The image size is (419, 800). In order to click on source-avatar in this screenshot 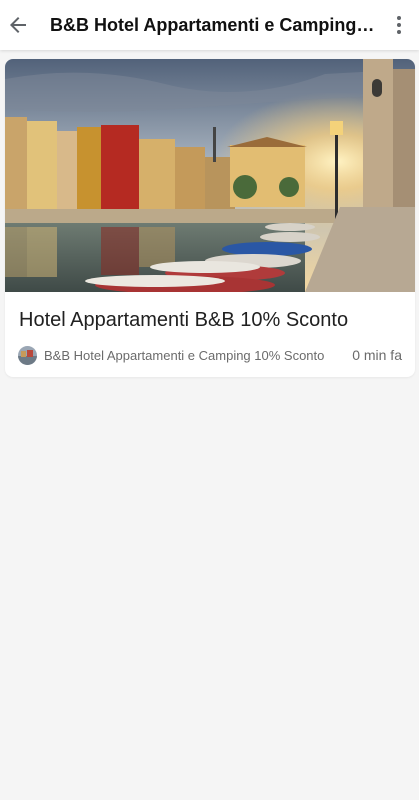, I will do `click(27, 355)`.